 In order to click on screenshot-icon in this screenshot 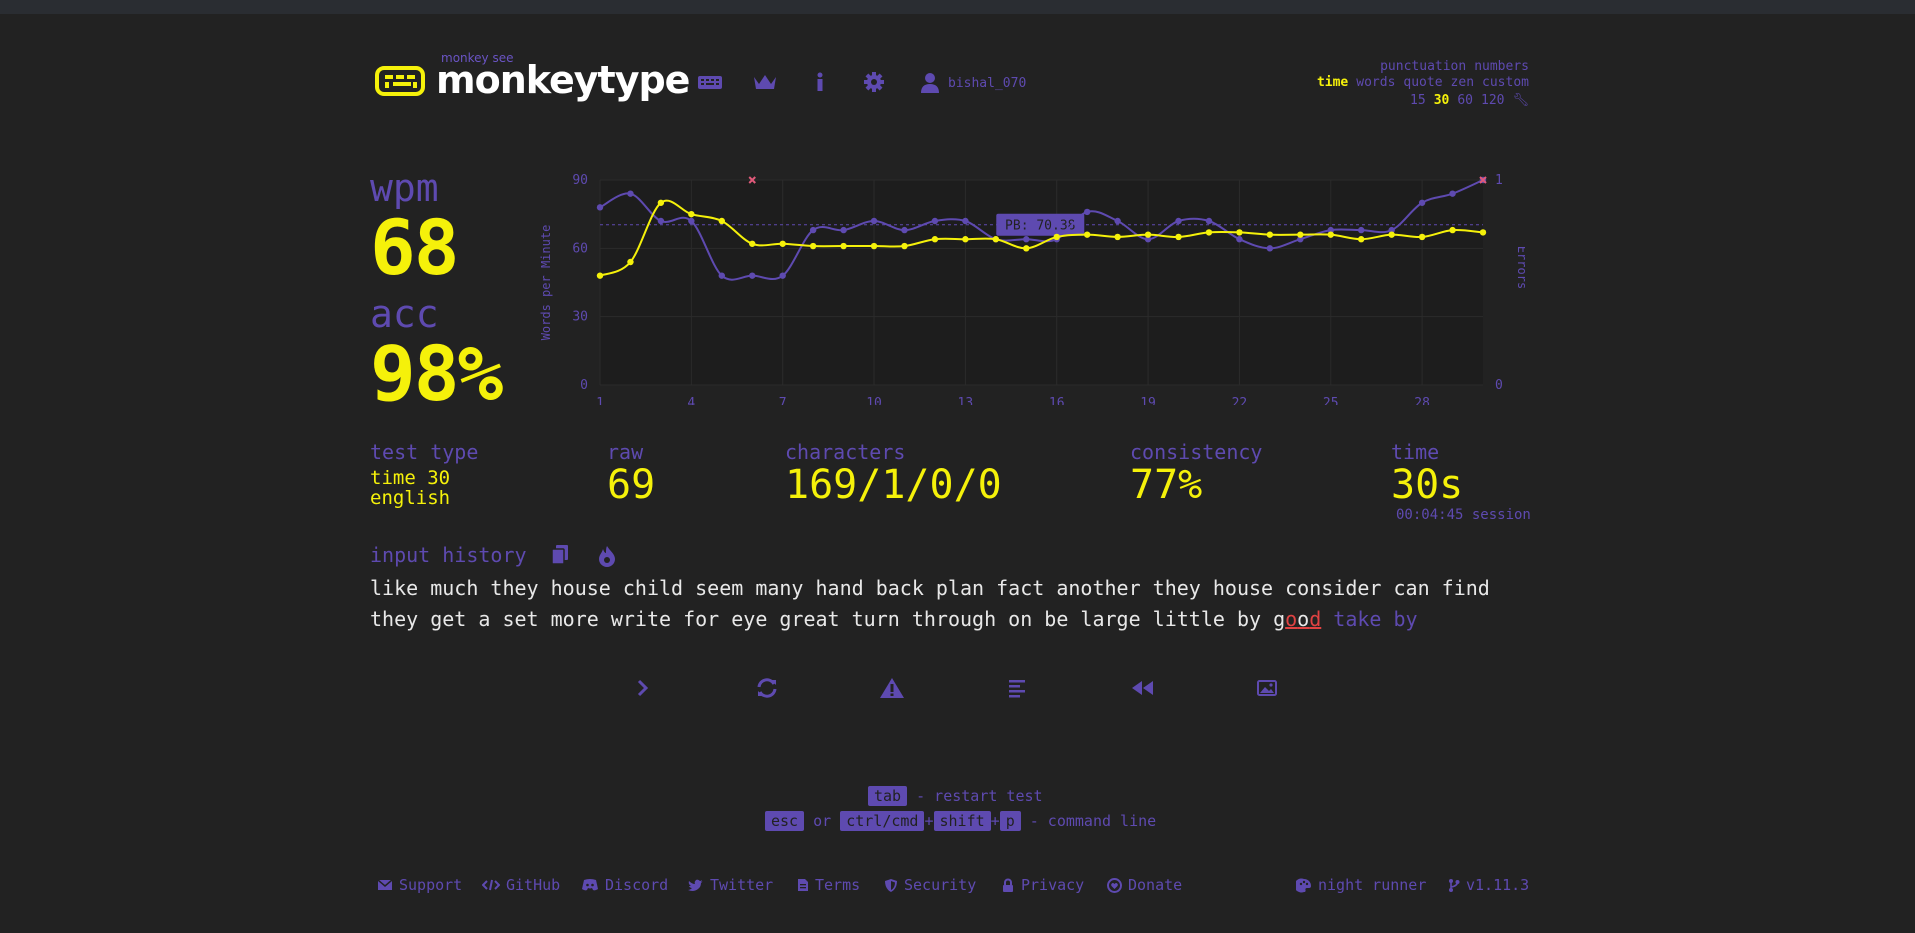, I will do `click(1267, 688)`.